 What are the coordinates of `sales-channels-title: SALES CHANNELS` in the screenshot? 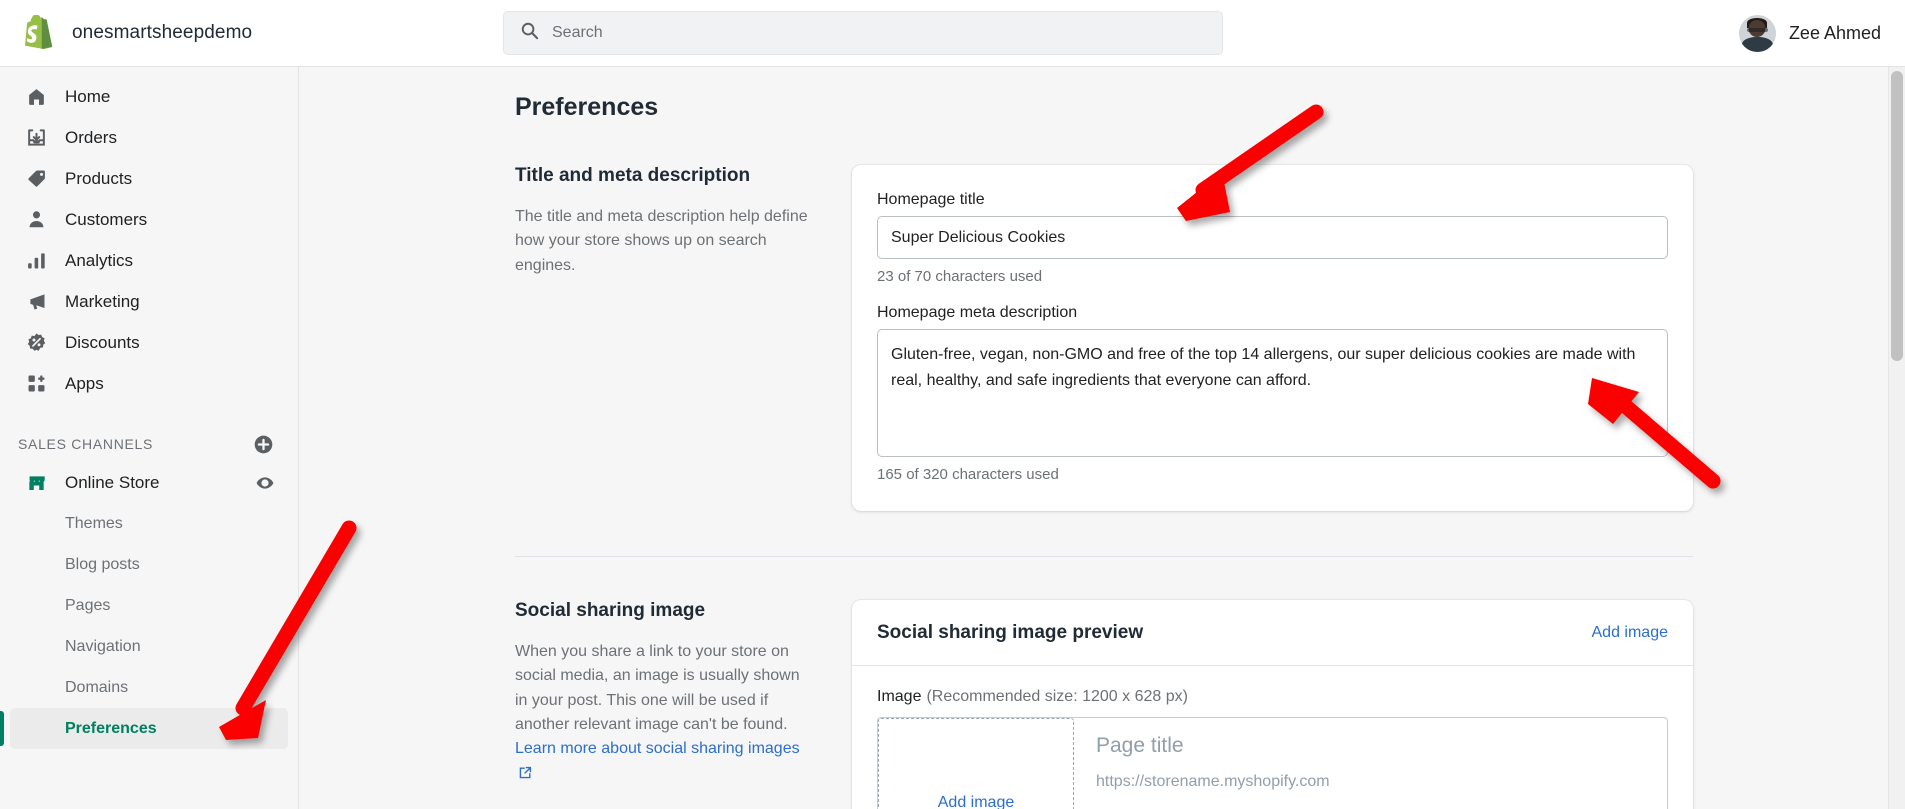 It's located at (86, 444).